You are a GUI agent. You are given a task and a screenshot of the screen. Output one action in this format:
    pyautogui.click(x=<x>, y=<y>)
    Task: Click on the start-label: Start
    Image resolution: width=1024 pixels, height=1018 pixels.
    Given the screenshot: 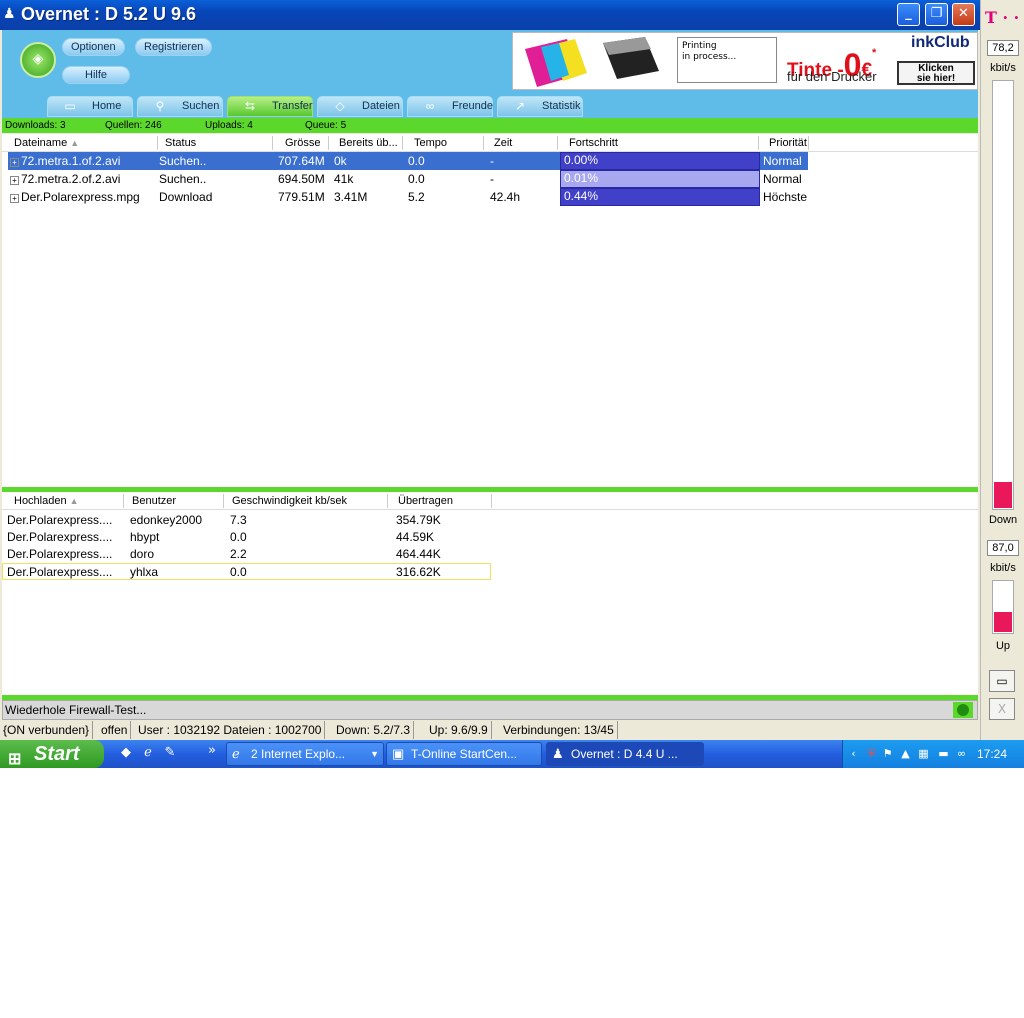 What is the action you would take?
    pyautogui.click(x=57, y=754)
    